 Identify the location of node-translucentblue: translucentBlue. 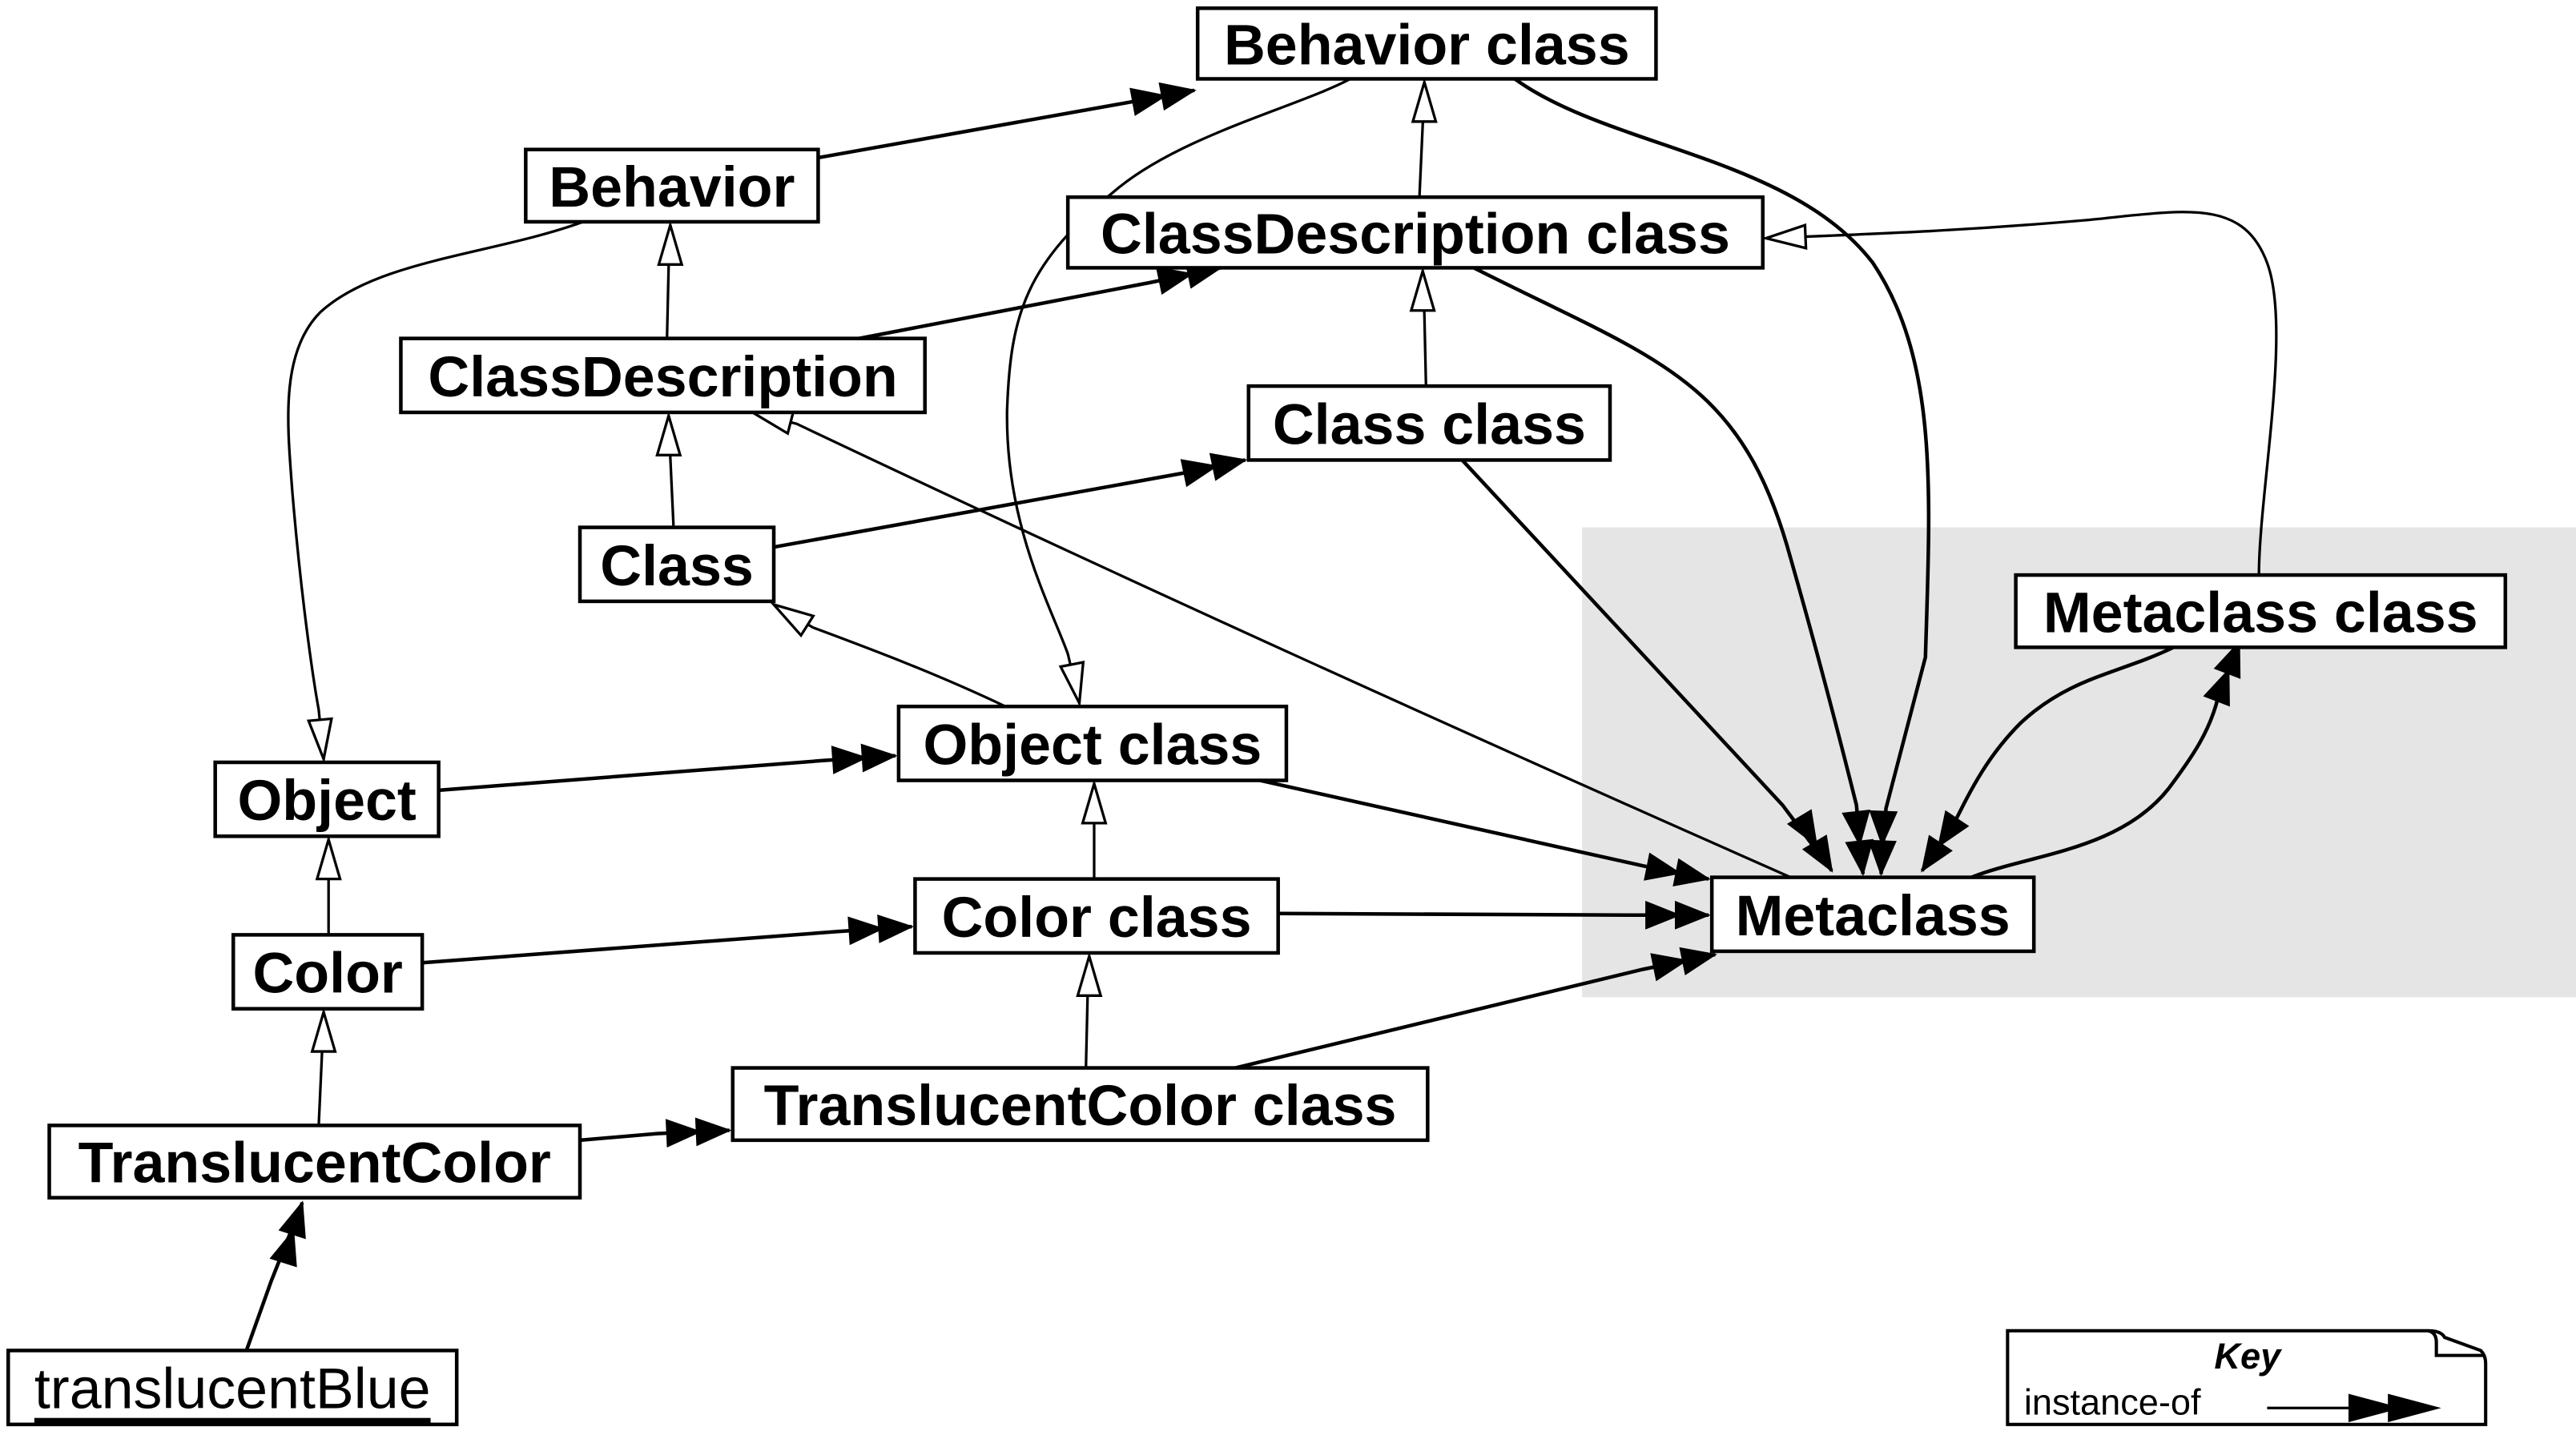
(233, 1388).